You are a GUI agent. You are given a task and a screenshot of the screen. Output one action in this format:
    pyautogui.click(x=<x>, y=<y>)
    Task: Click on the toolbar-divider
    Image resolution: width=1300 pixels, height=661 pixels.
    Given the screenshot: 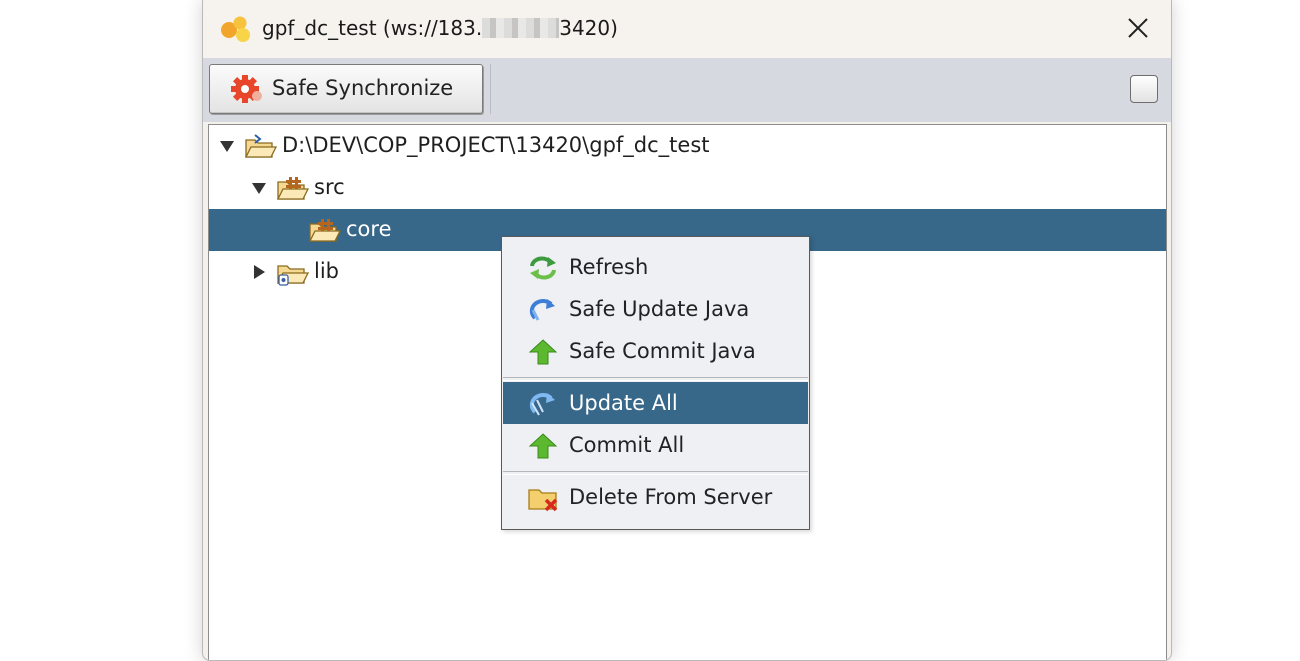 What is the action you would take?
    pyautogui.click(x=490, y=89)
    